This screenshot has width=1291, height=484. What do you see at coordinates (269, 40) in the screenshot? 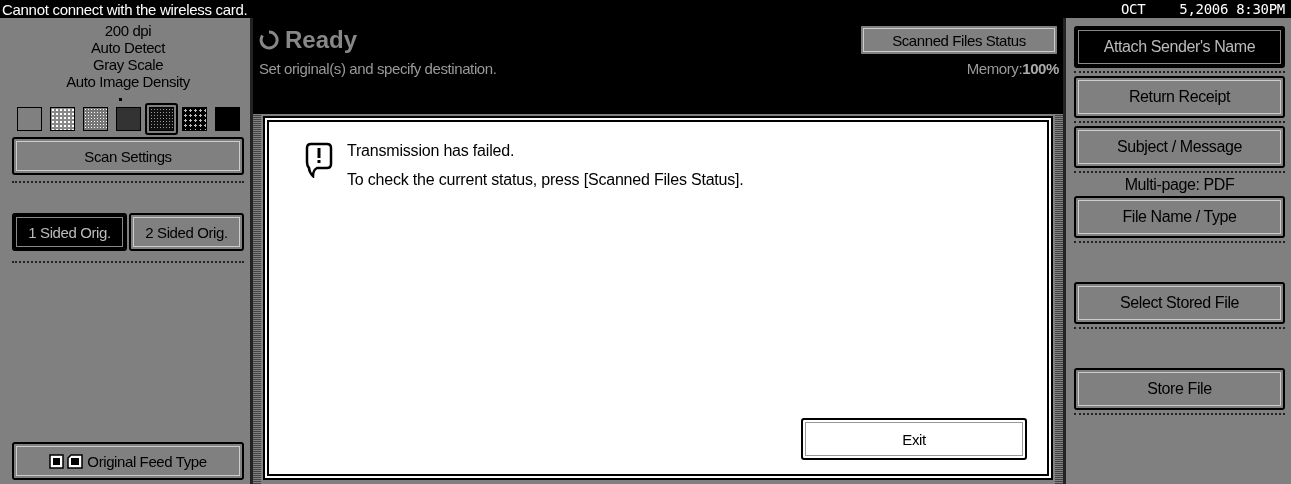
I see `ready-icon` at bounding box center [269, 40].